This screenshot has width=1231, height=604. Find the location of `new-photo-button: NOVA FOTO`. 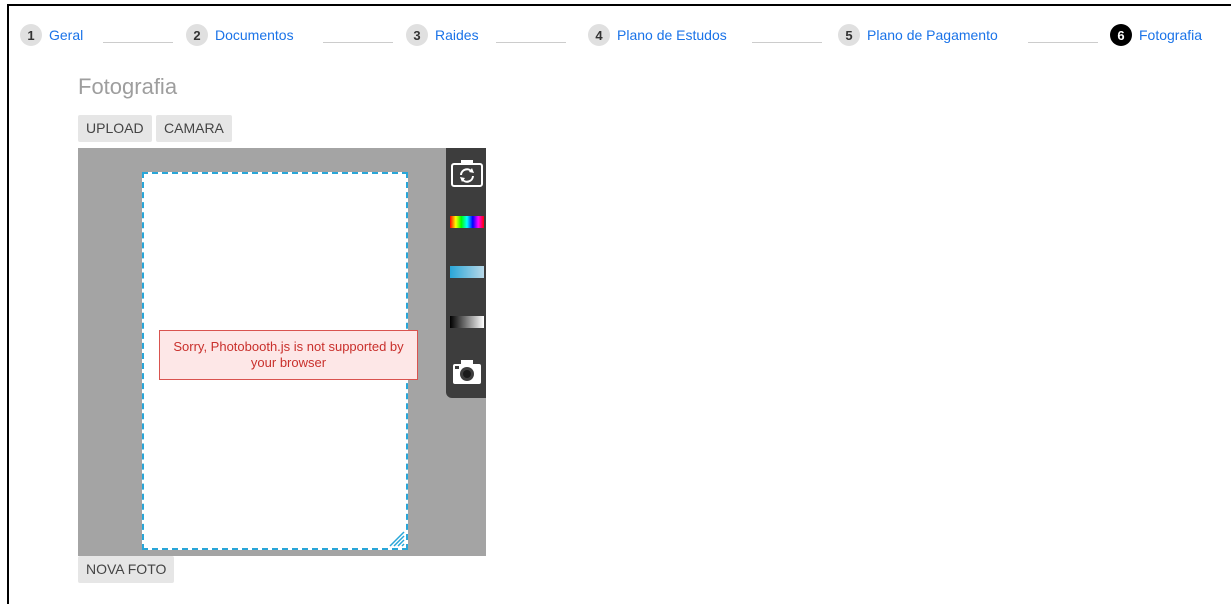

new-photo-button: NOVA FOTO is located at coordinates (126, 569).